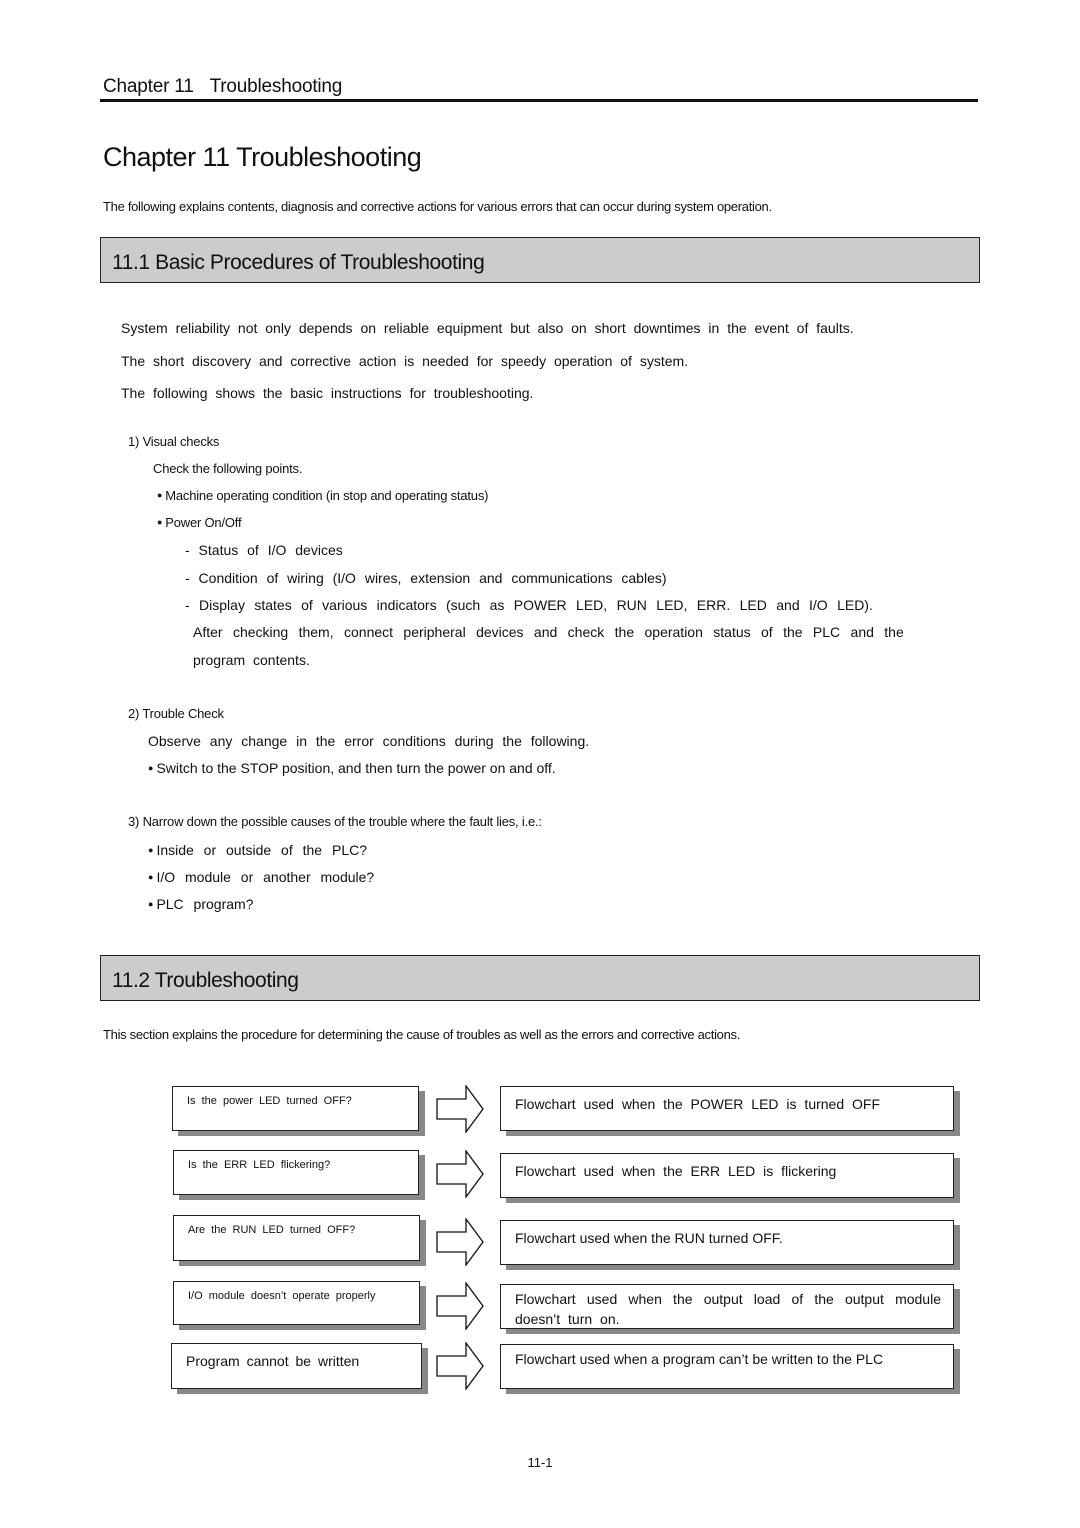  Describe the element at coordinates (295, 1108) in the screenshot. I see `symptom-box: Is the power LED turned OFF?` at that location.